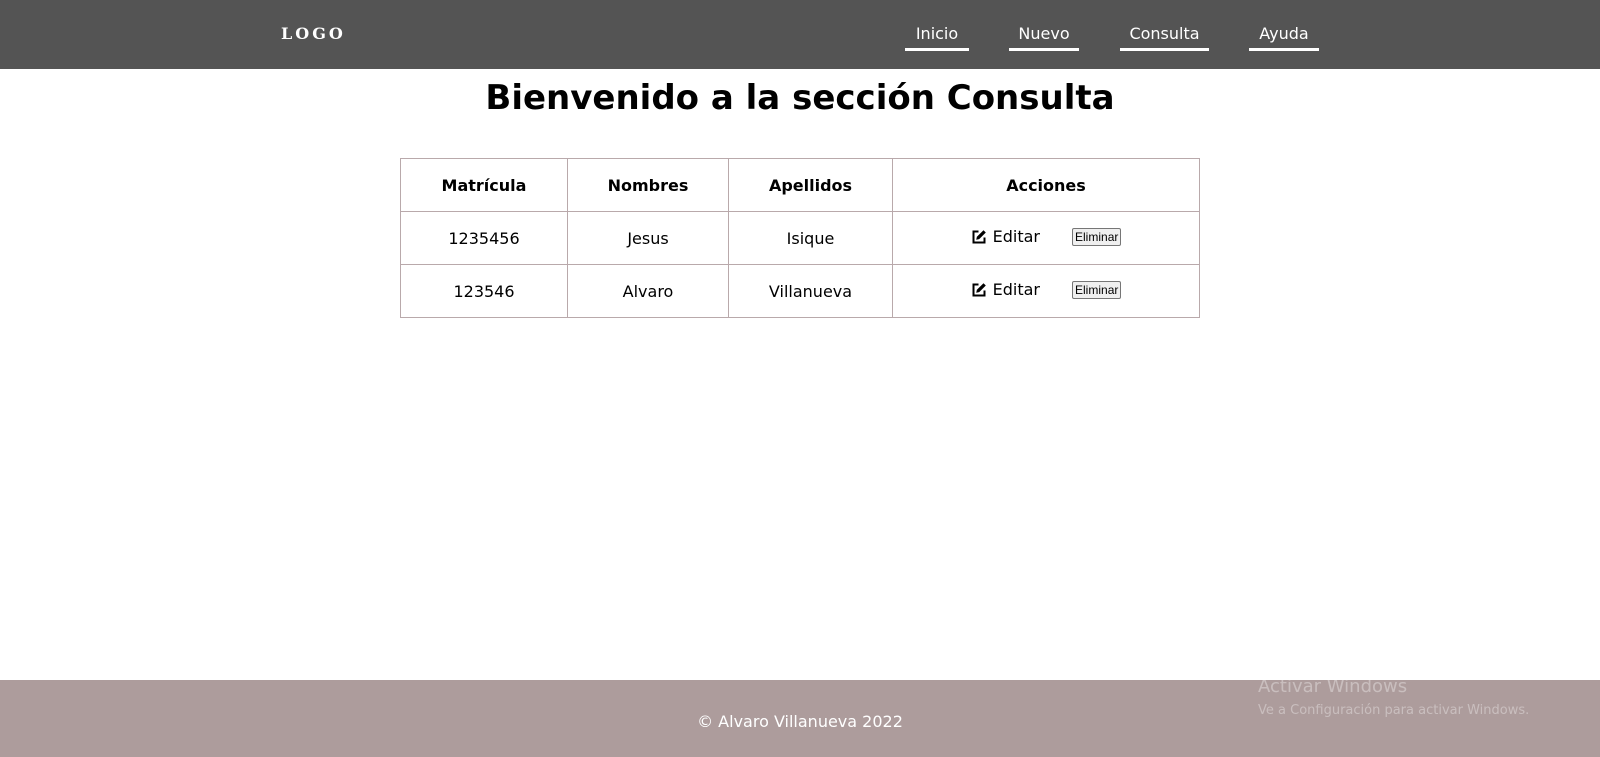 The height and width of the screenshot is (757, 1600). I want to click on cell-matricula: 1235456, so click(484, 238).